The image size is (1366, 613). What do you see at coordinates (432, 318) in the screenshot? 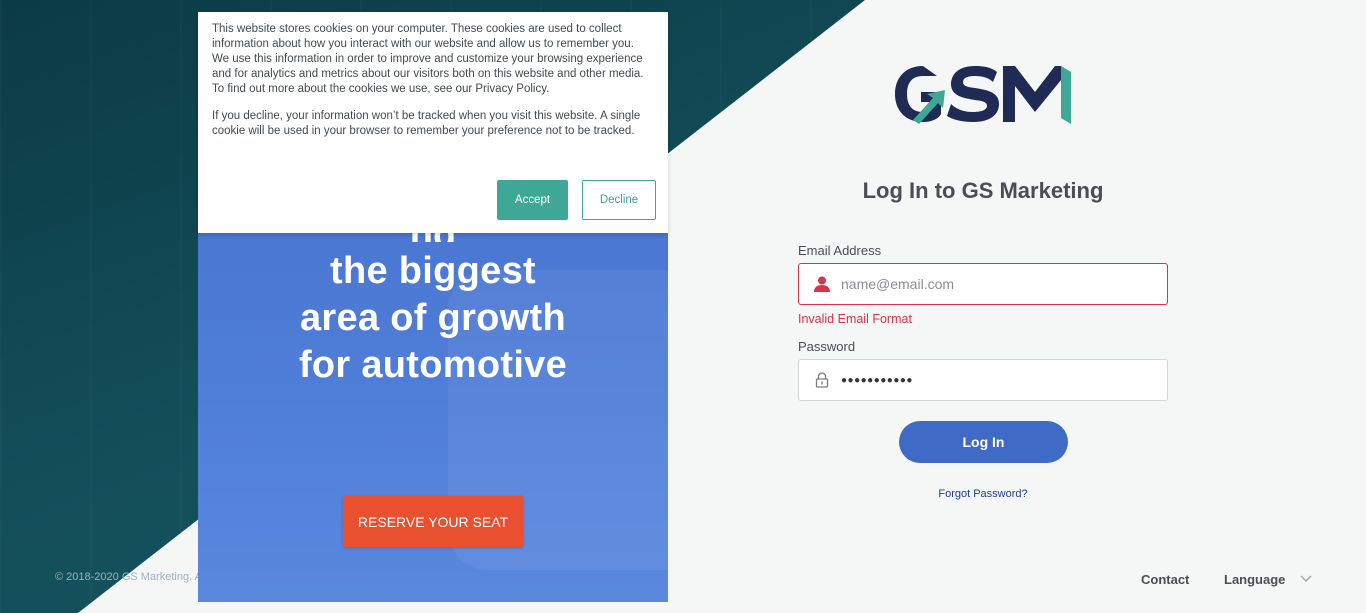
I see `promo-line-2: area of growth` at bounding box center [432, 318].